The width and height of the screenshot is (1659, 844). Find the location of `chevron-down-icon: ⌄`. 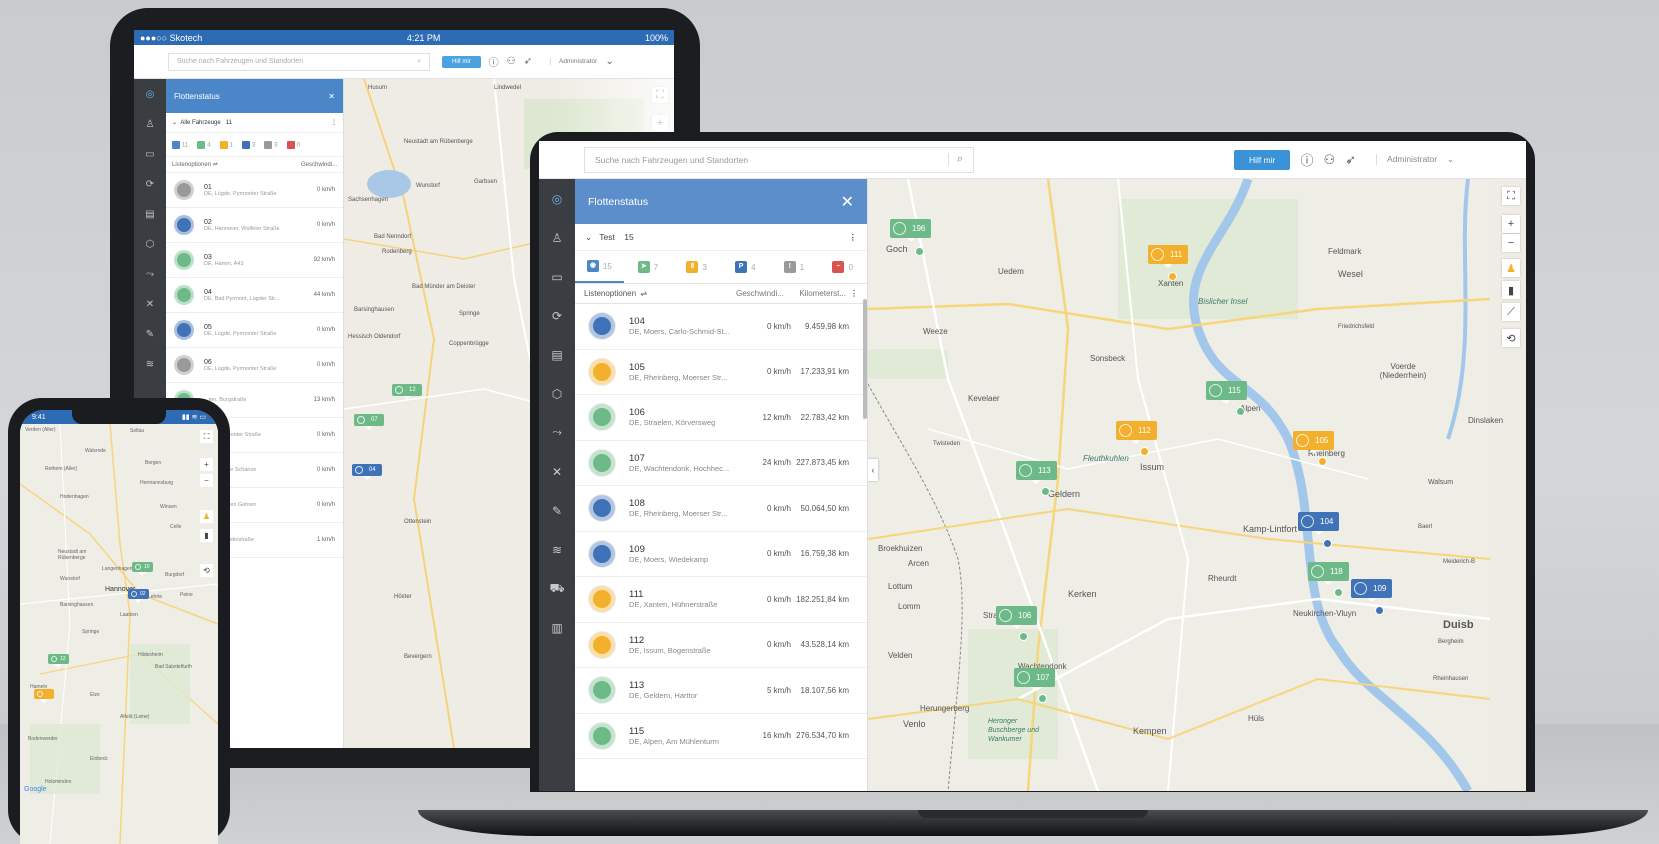

chevron-down-icon: ⌄ is located at coordinates (609, 61).